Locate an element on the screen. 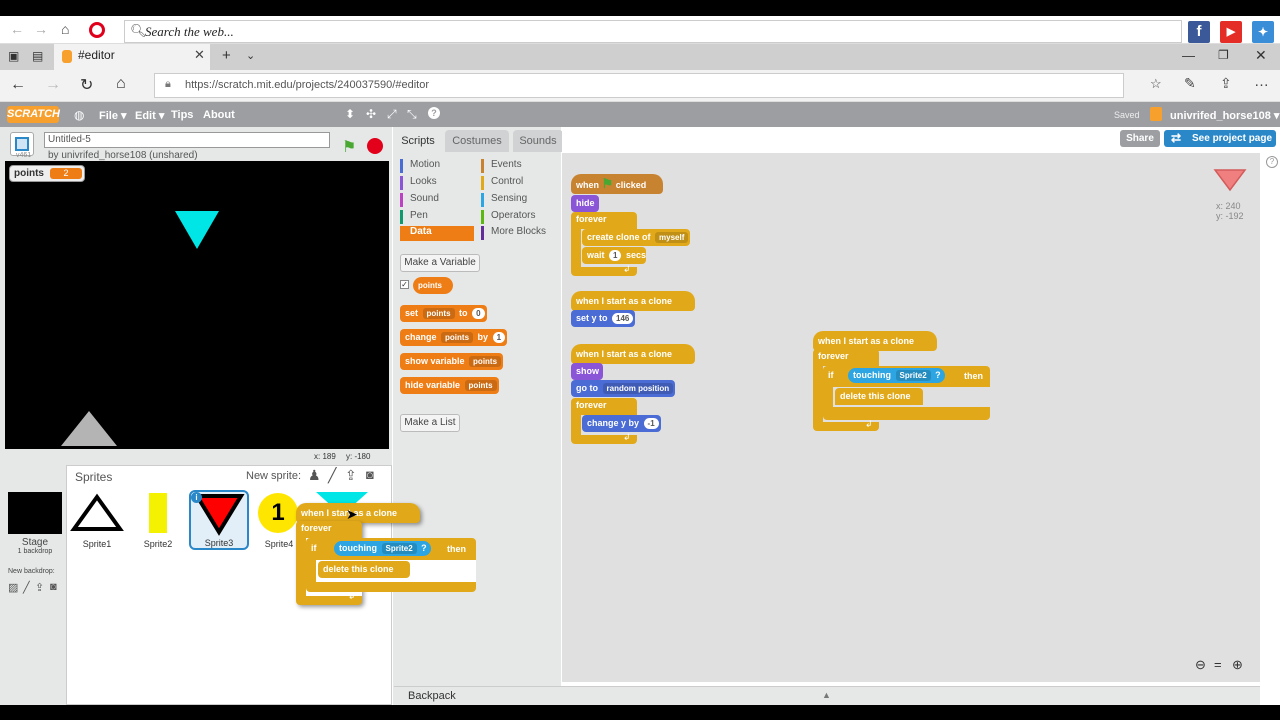 Image resolution: width=1280 pixels, height=720 pixels. show-var-dropdown: points is located at coordinates (485, 361).